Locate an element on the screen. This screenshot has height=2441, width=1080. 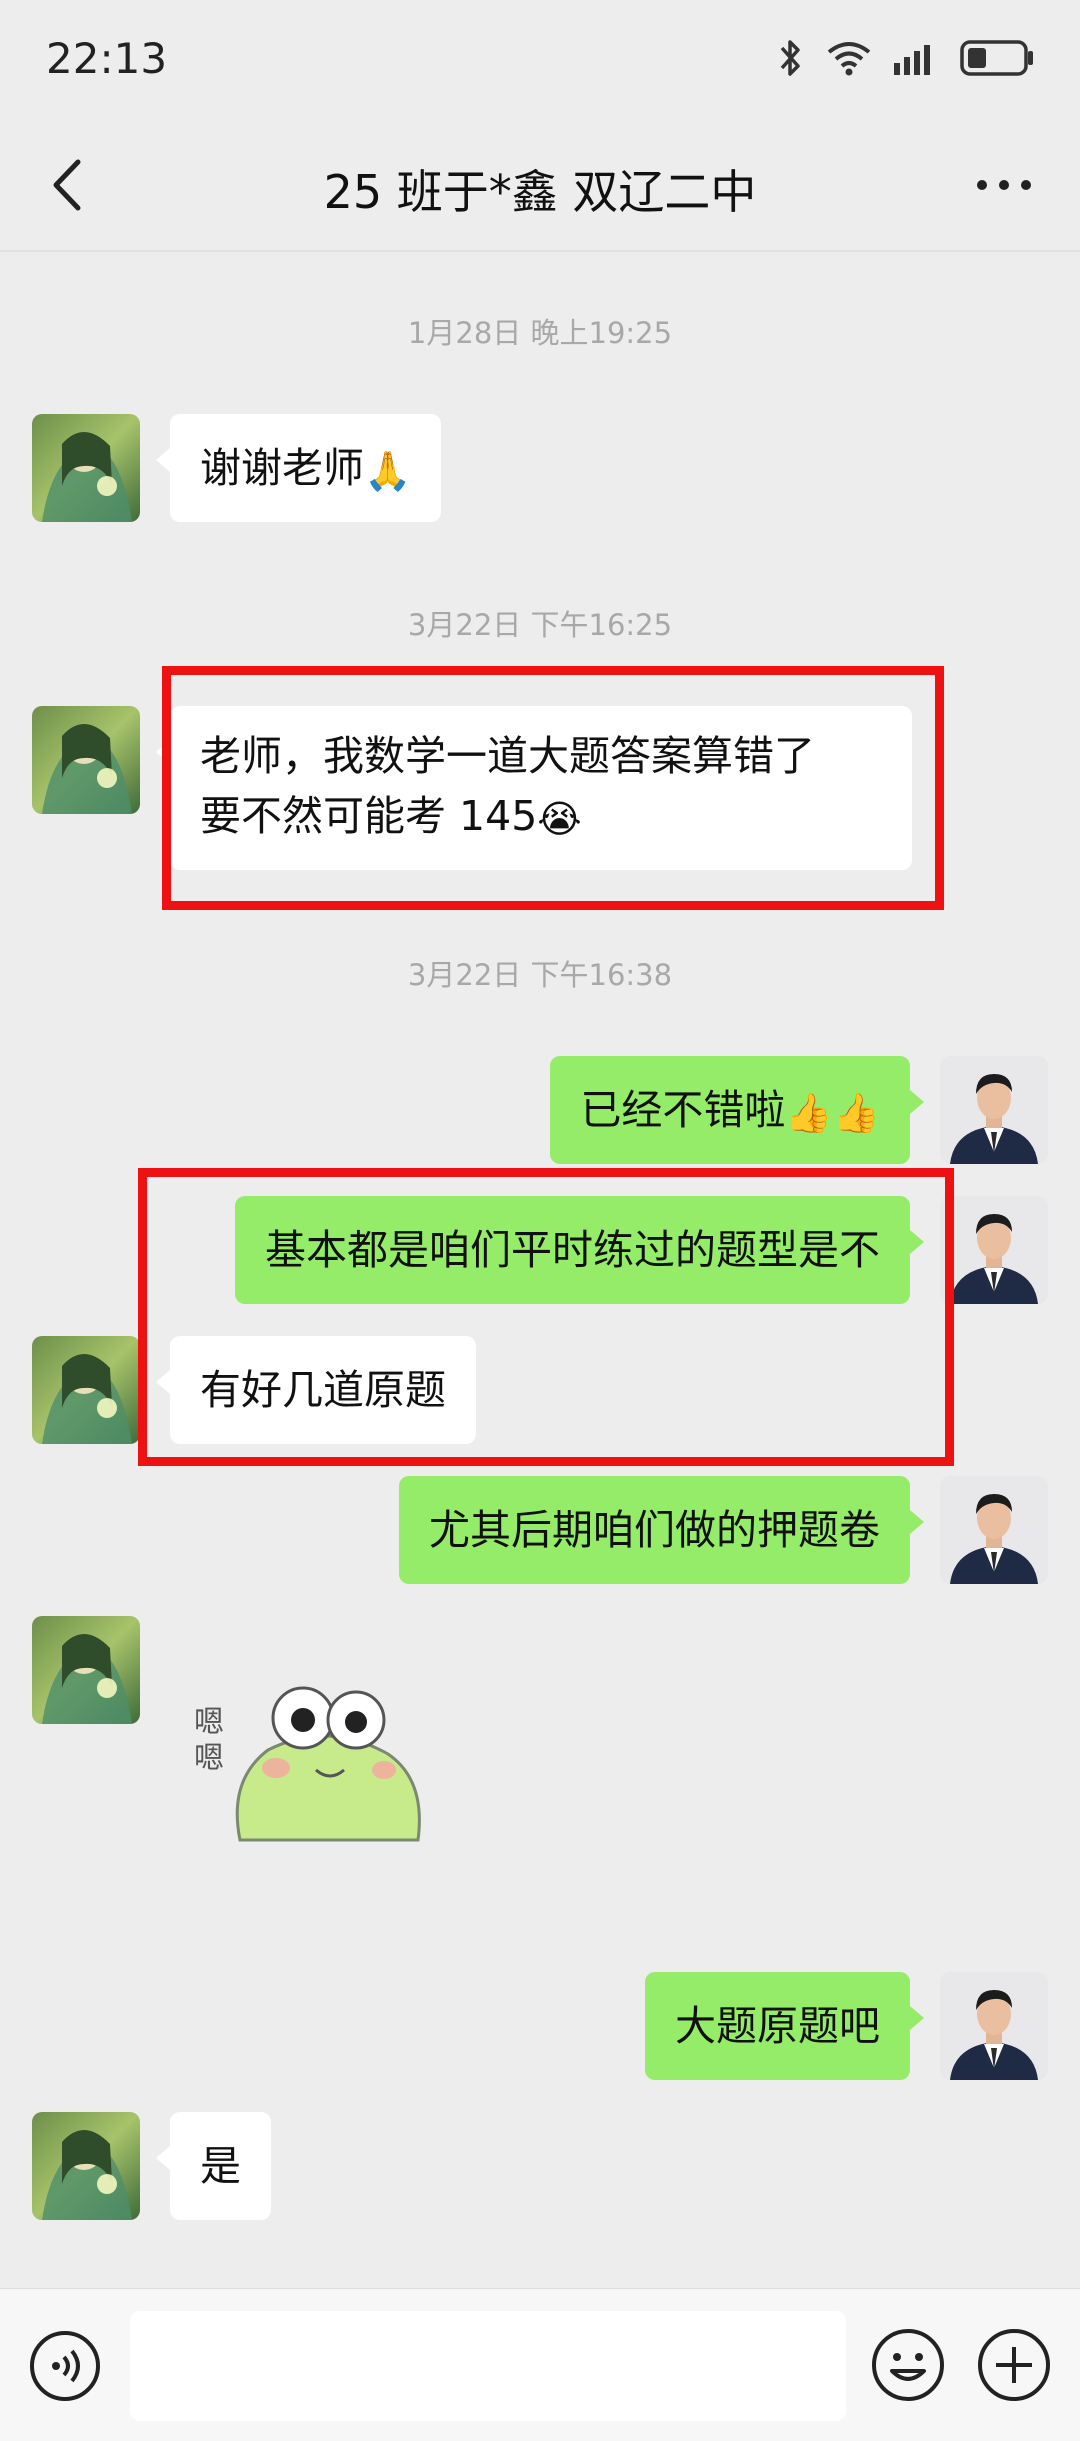
message-emoji: 👍👍 is located at coordinates (832, 1113).